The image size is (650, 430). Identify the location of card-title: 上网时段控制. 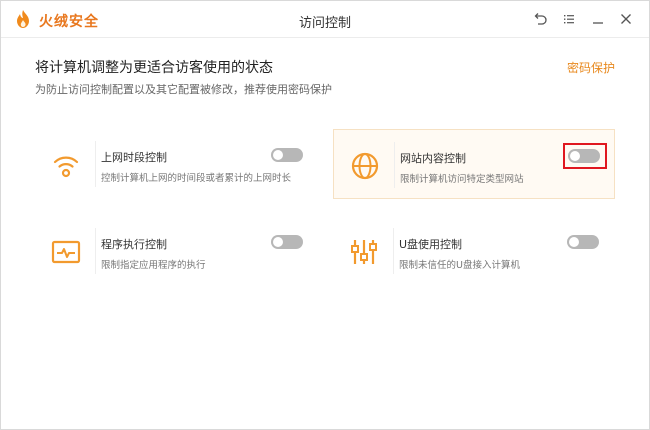
(134, 157).